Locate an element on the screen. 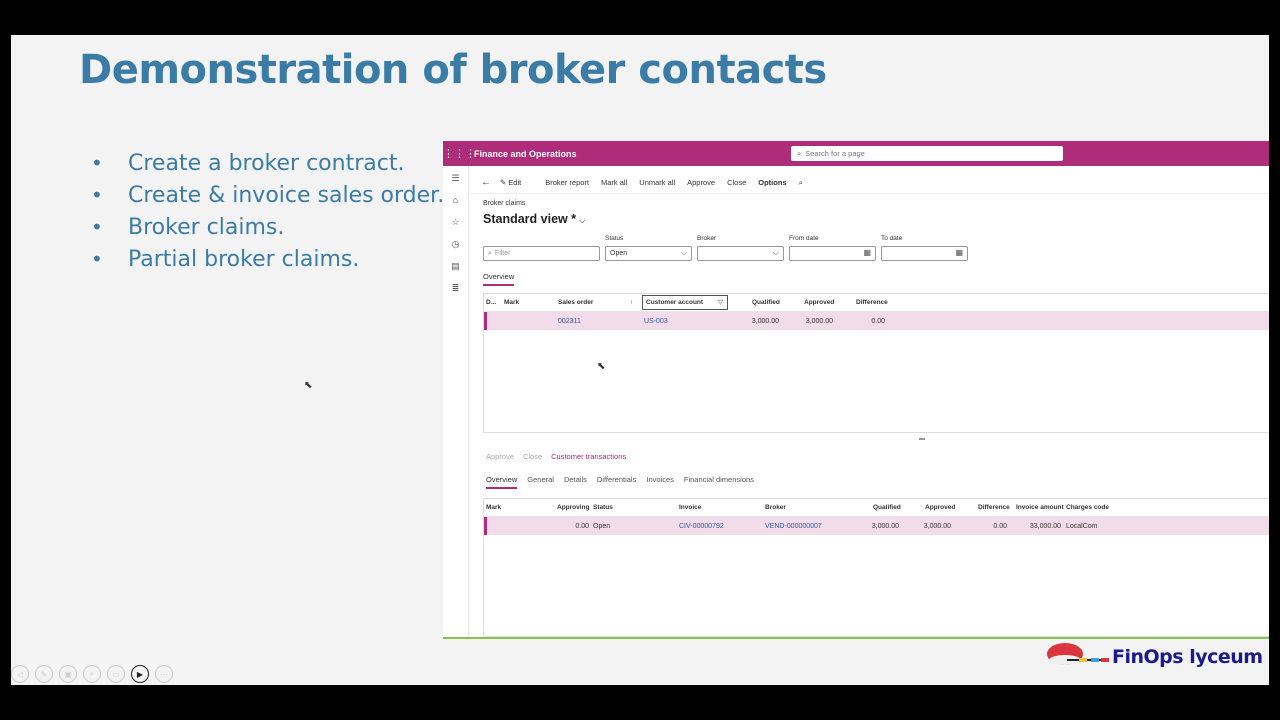  hamburger-icon: ☰ is located at coordinates (455, 178).